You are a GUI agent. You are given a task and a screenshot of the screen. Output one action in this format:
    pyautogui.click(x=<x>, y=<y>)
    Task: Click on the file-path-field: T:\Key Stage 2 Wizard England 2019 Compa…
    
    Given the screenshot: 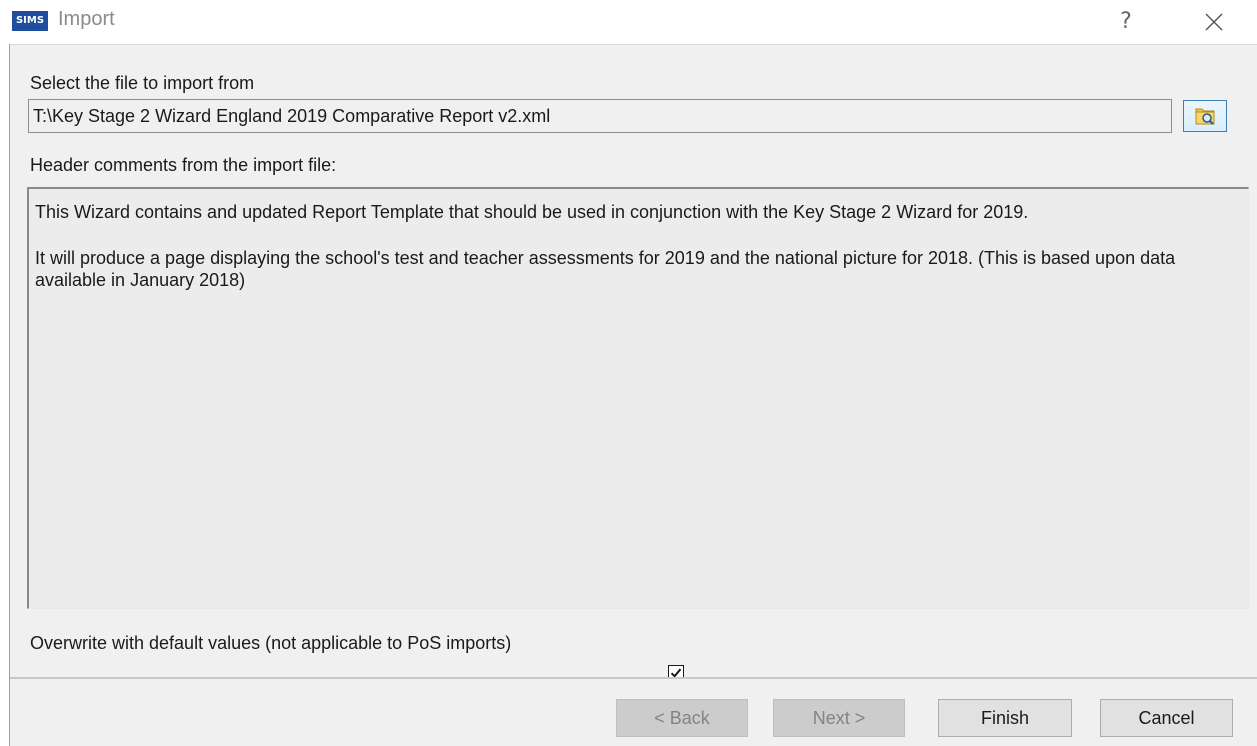 What is the action you would take?
    pyautogui.click(x=600, y=116)
    